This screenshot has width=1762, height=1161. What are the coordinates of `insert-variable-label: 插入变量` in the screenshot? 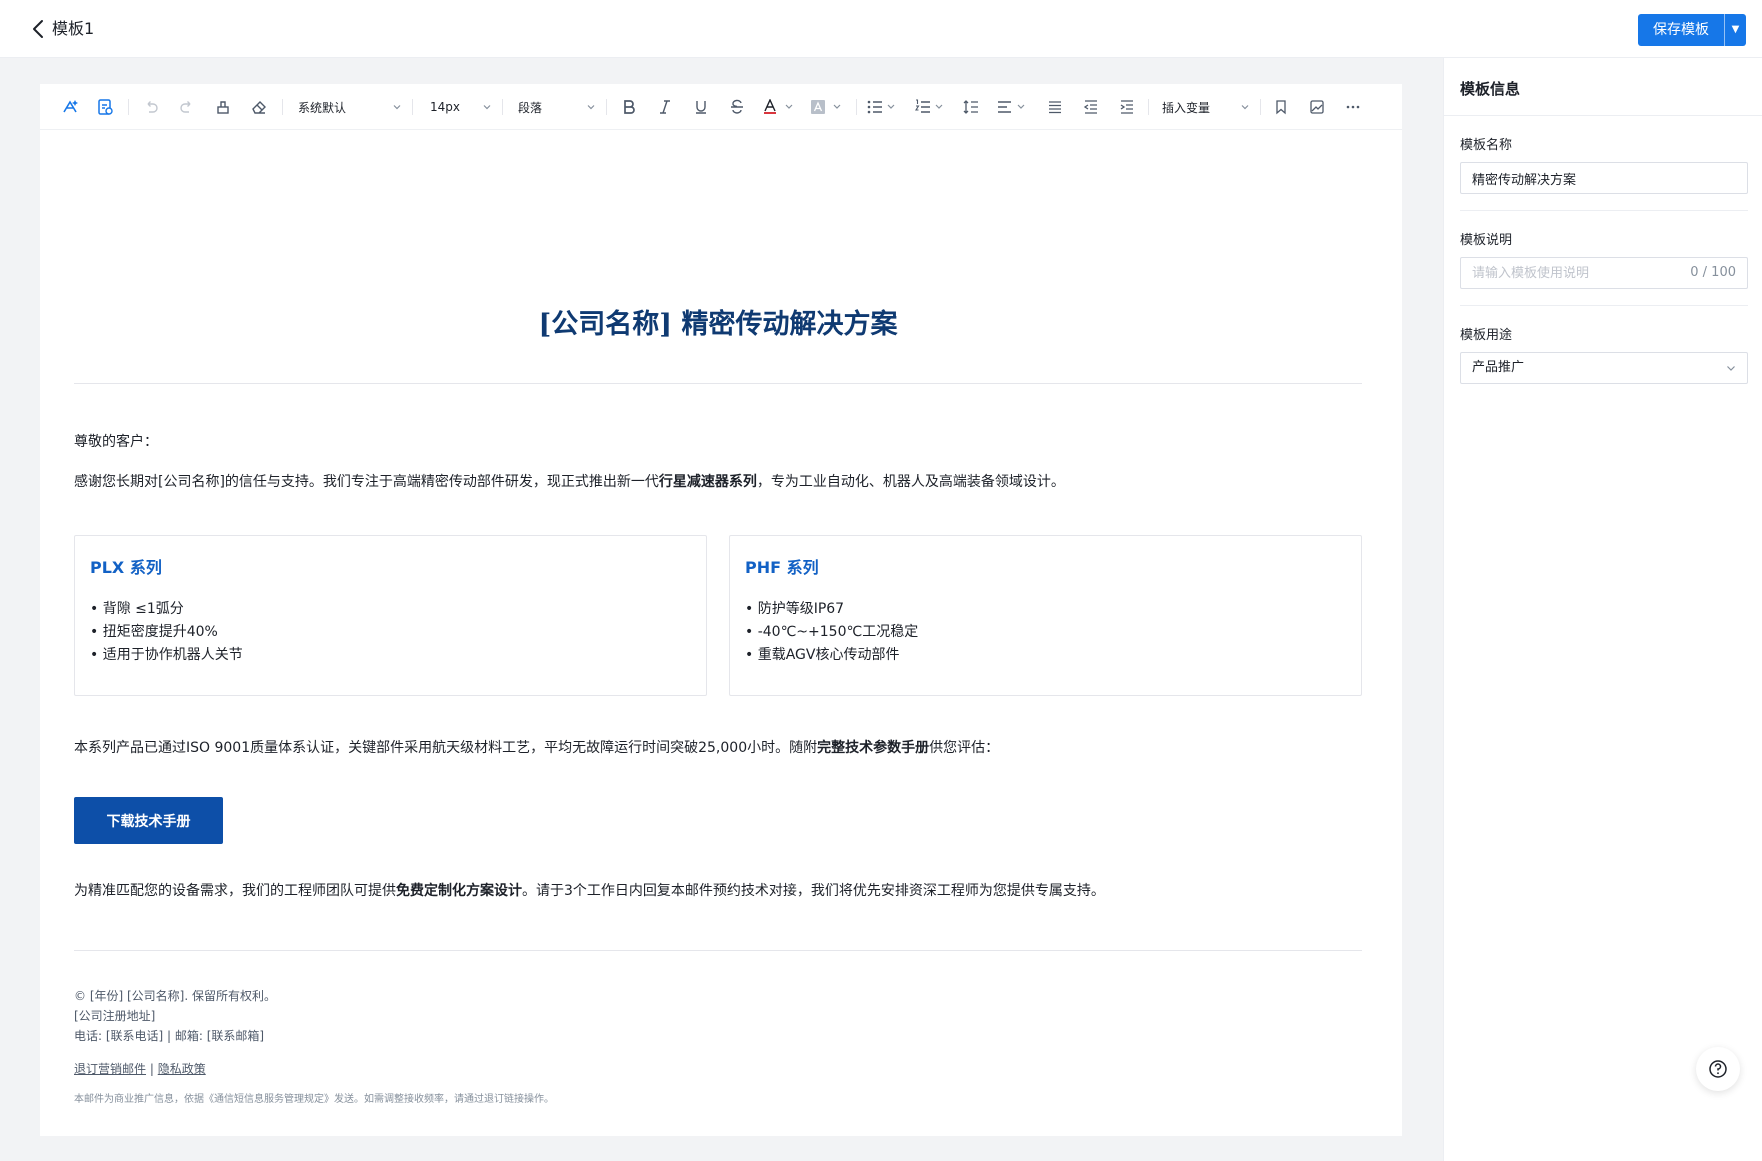 It's located at (1186, 107).